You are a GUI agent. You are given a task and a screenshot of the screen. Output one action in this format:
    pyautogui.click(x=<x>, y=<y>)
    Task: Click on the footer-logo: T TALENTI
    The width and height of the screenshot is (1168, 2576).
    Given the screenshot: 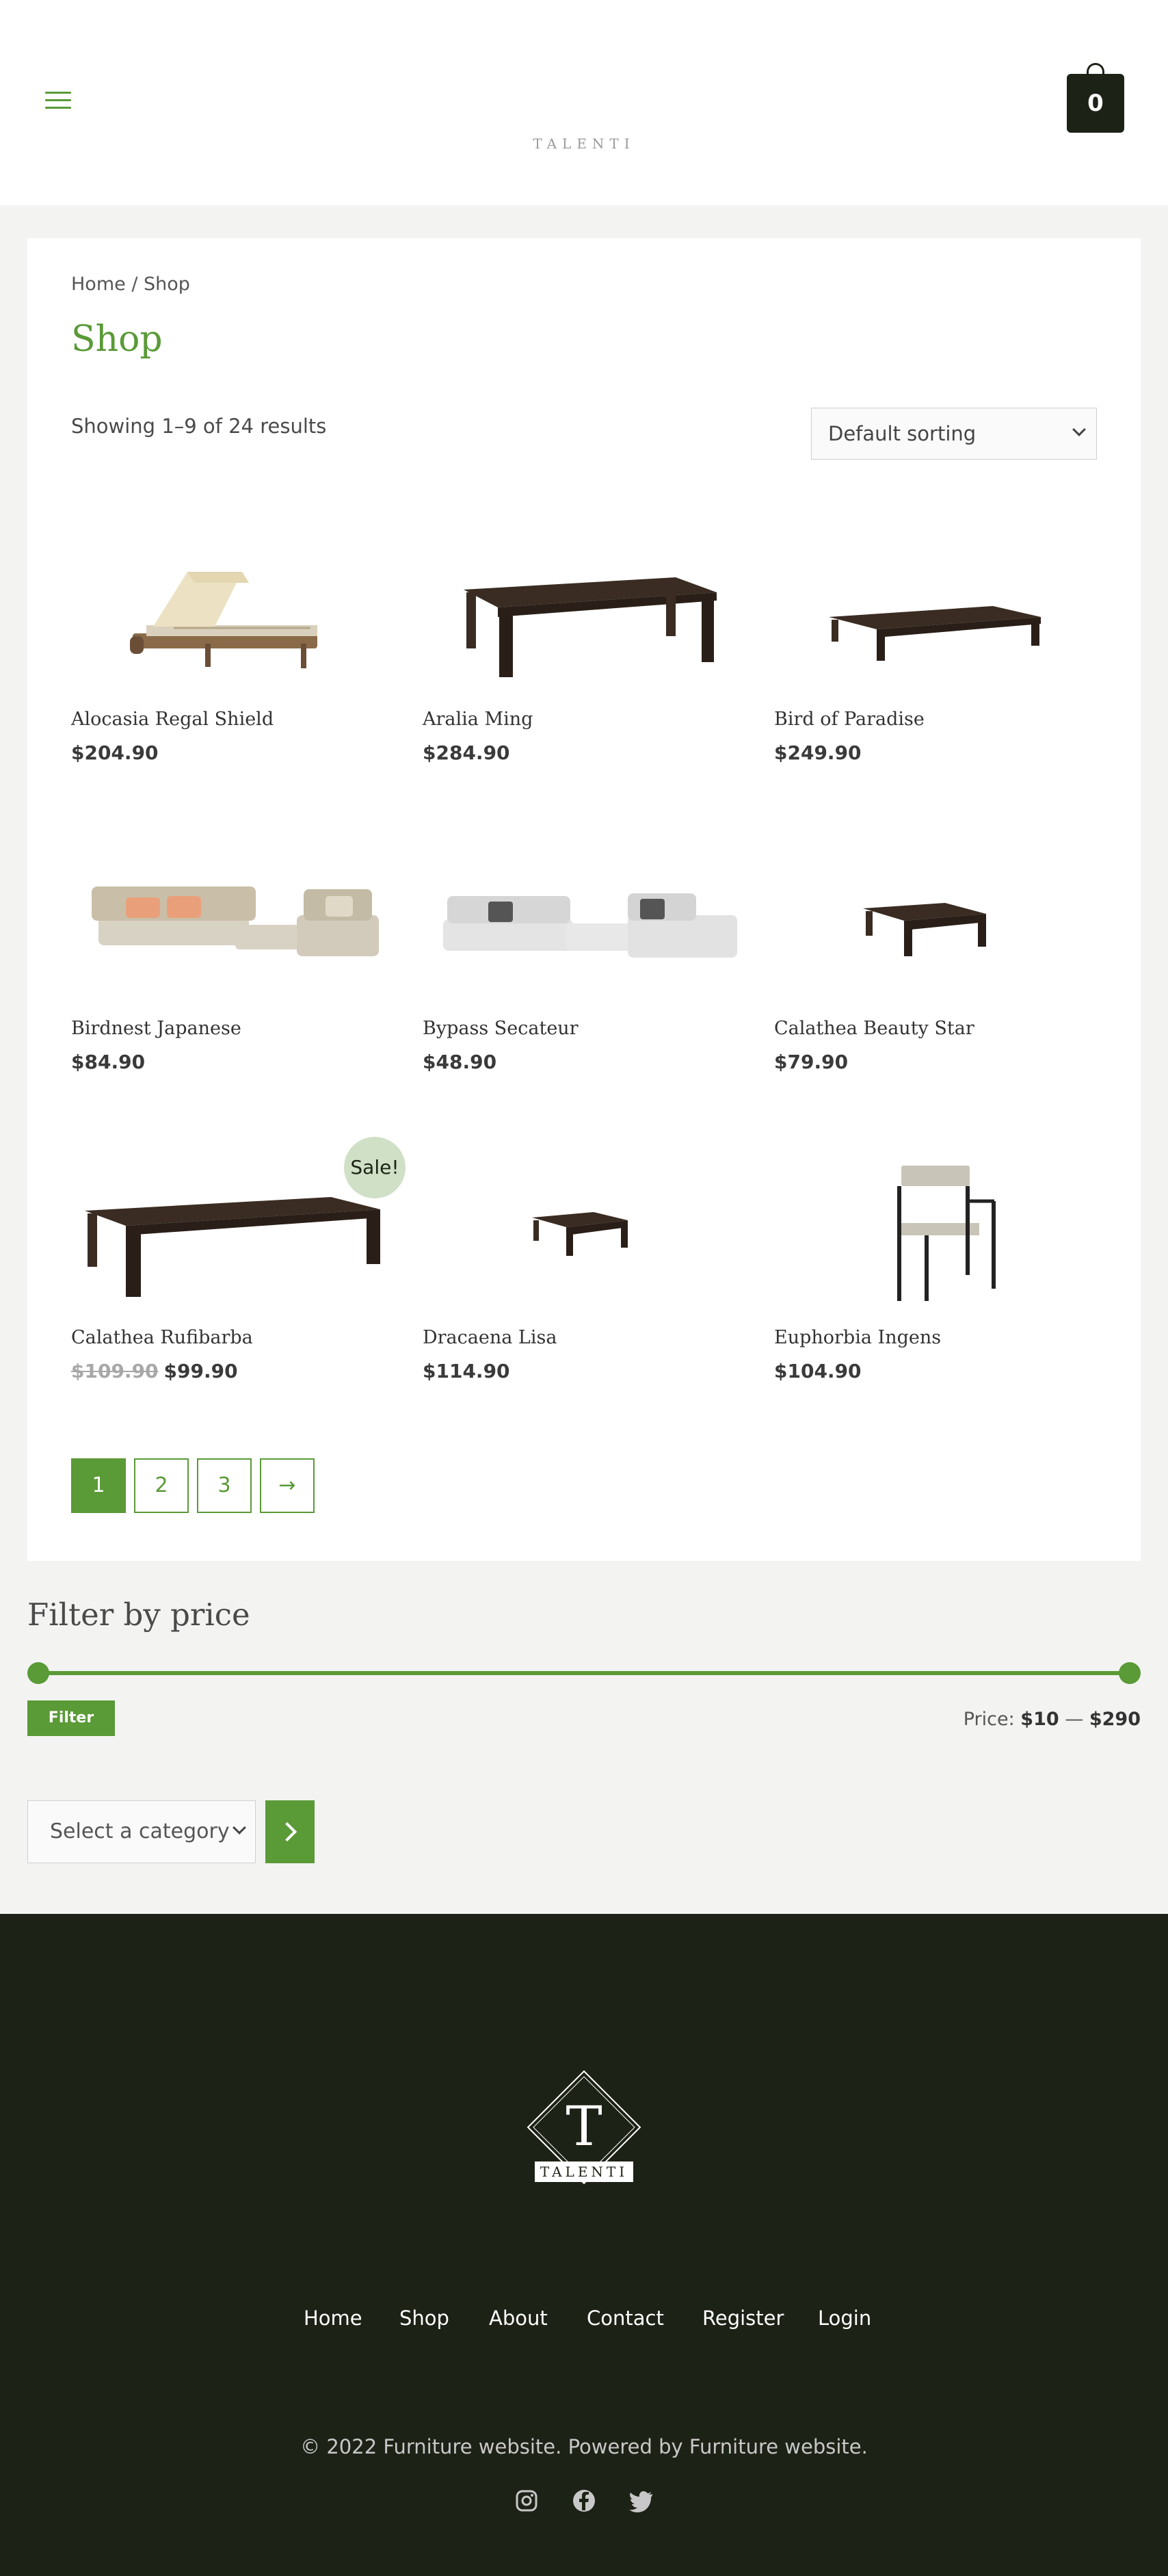 What is the action you would take?
    pyautogui.click(x=584, y=2132)
    